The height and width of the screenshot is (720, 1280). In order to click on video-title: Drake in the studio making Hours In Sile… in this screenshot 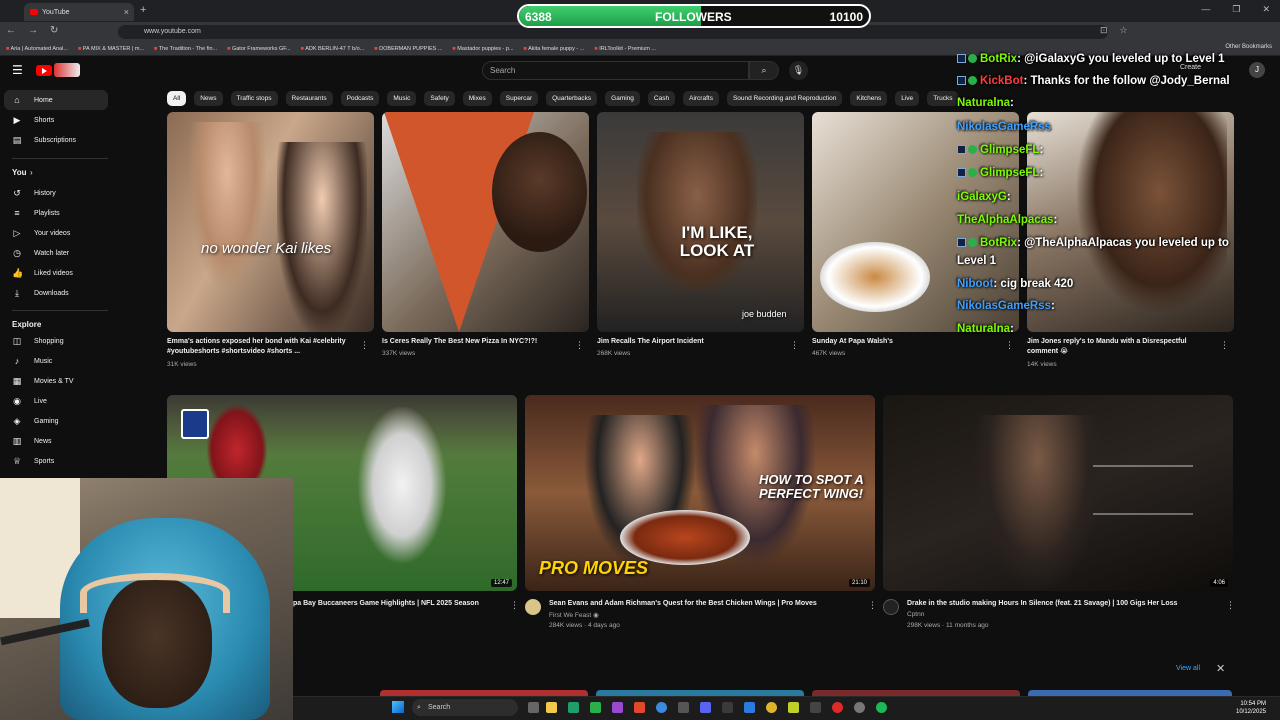, I will do `click(1042, 603)`.